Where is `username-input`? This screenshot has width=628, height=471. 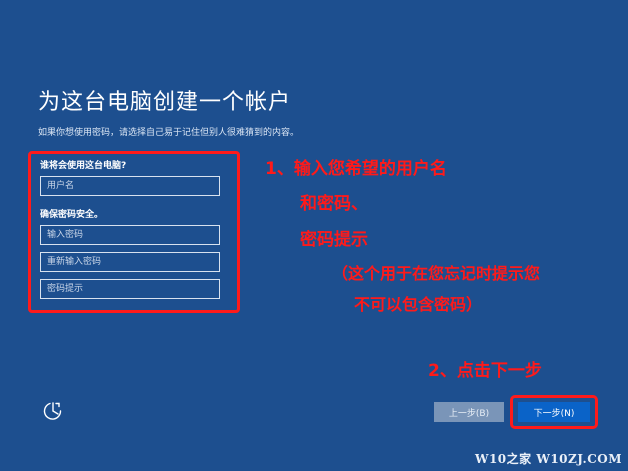 username-input is located at coordinates (130, 186).